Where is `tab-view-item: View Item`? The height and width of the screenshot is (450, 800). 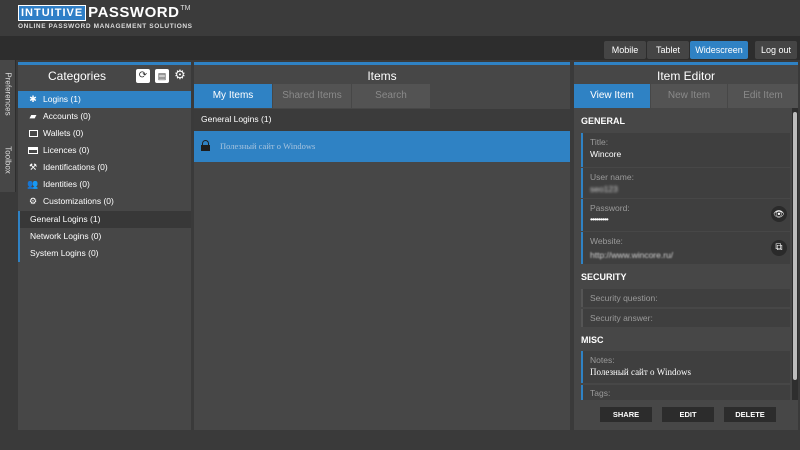
tab-view-item: View Item is located at coordinates (612, 96).